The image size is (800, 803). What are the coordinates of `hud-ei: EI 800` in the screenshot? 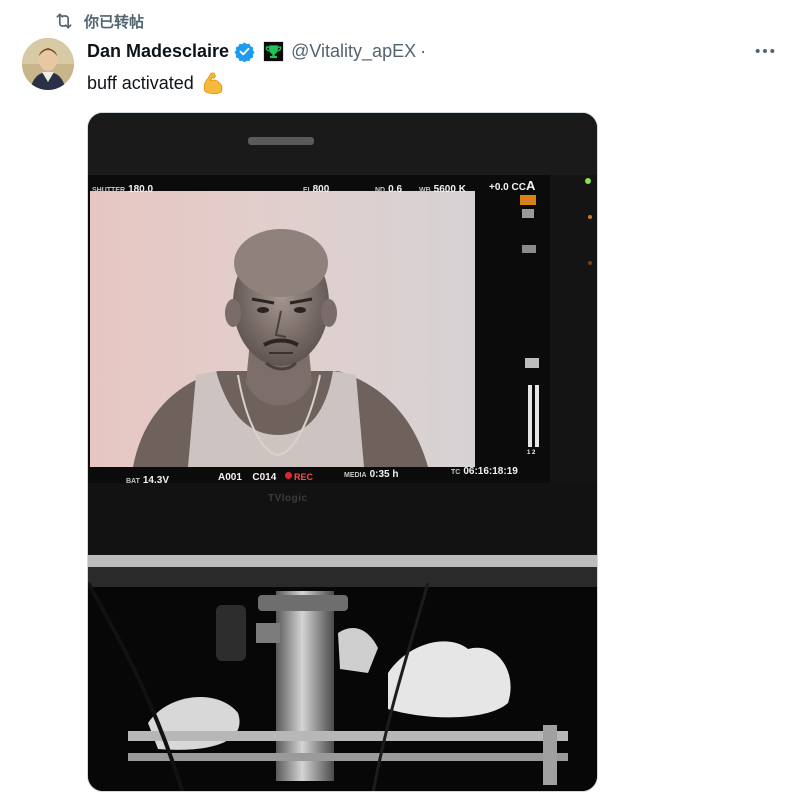 It's located at (316, 188).